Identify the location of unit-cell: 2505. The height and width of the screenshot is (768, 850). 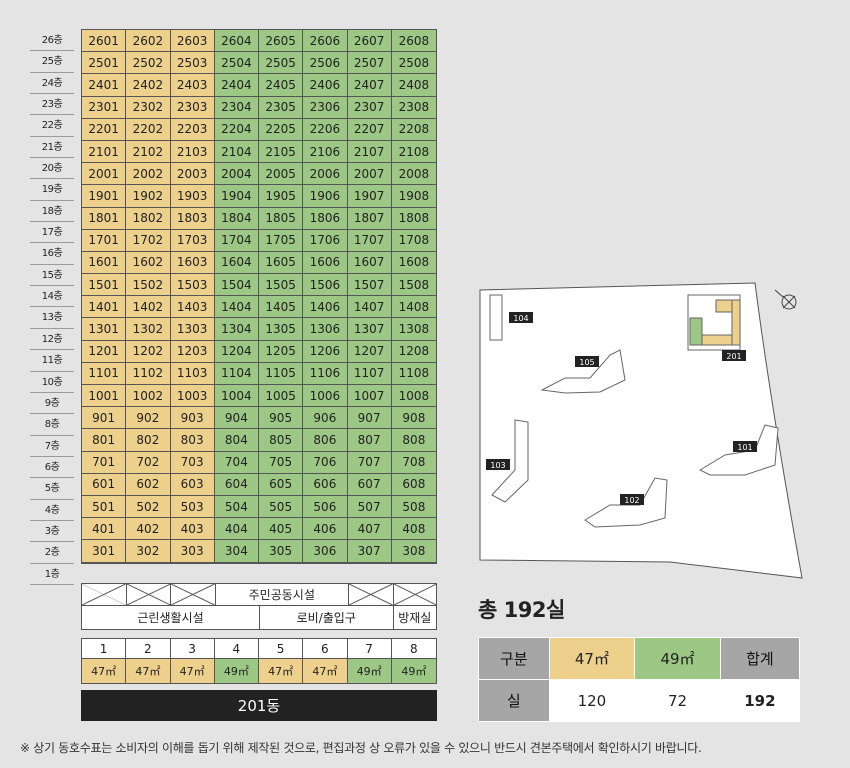
(281, 63).